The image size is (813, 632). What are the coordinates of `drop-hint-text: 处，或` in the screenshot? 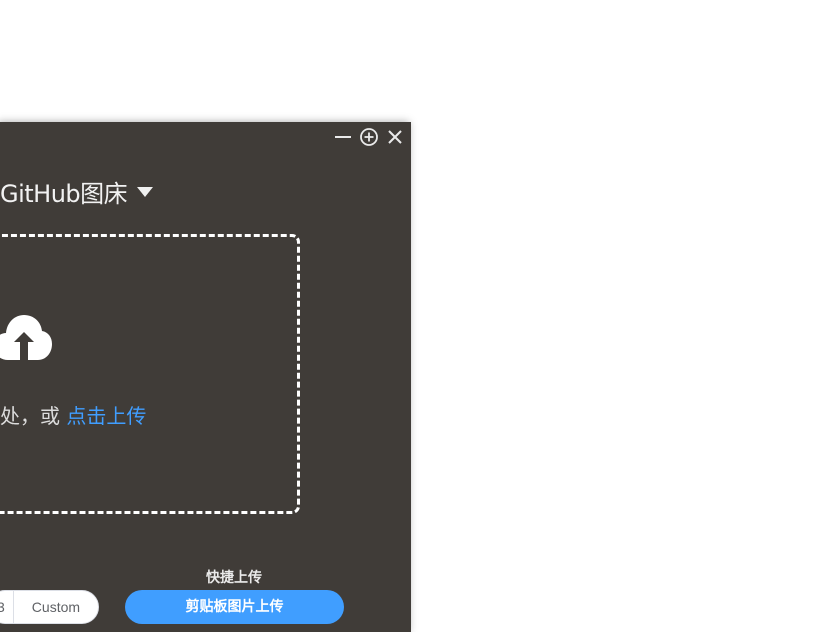 It's located at (33, 416).